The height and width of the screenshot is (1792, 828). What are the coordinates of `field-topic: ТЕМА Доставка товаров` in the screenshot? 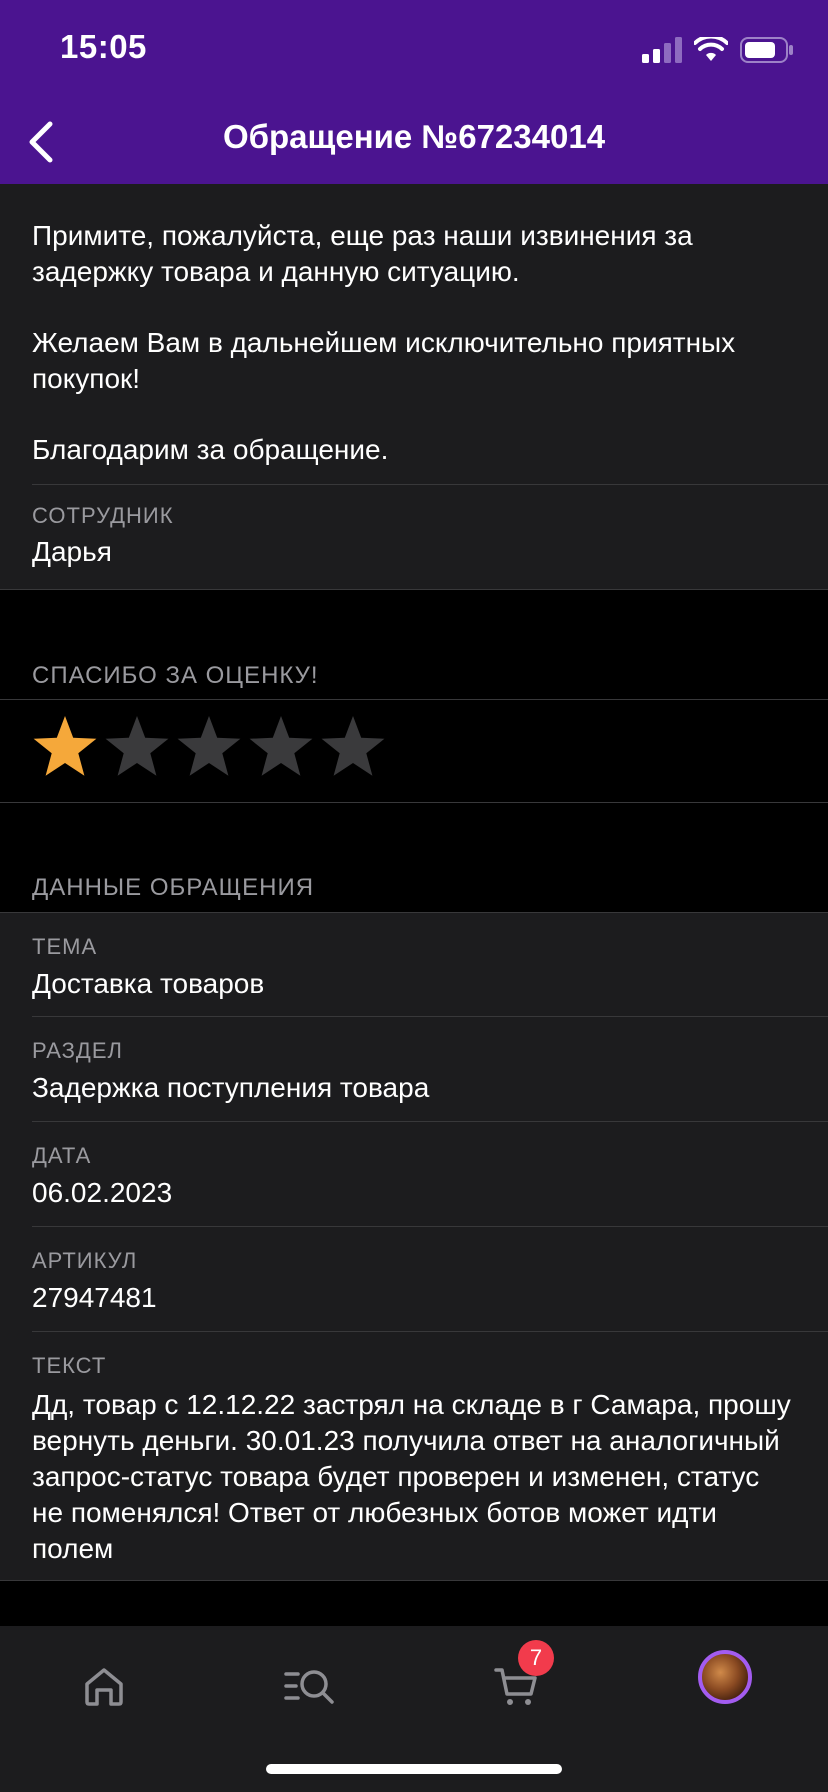 It's located at (414, 967).